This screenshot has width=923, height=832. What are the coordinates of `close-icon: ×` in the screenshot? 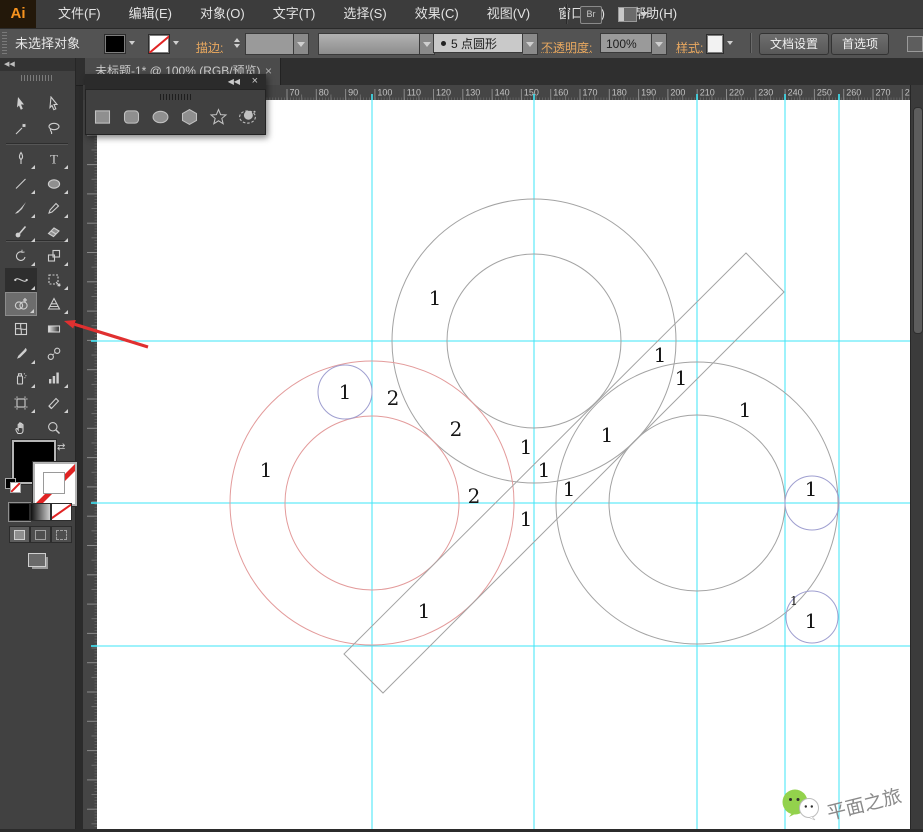 It's located at (255, 81).